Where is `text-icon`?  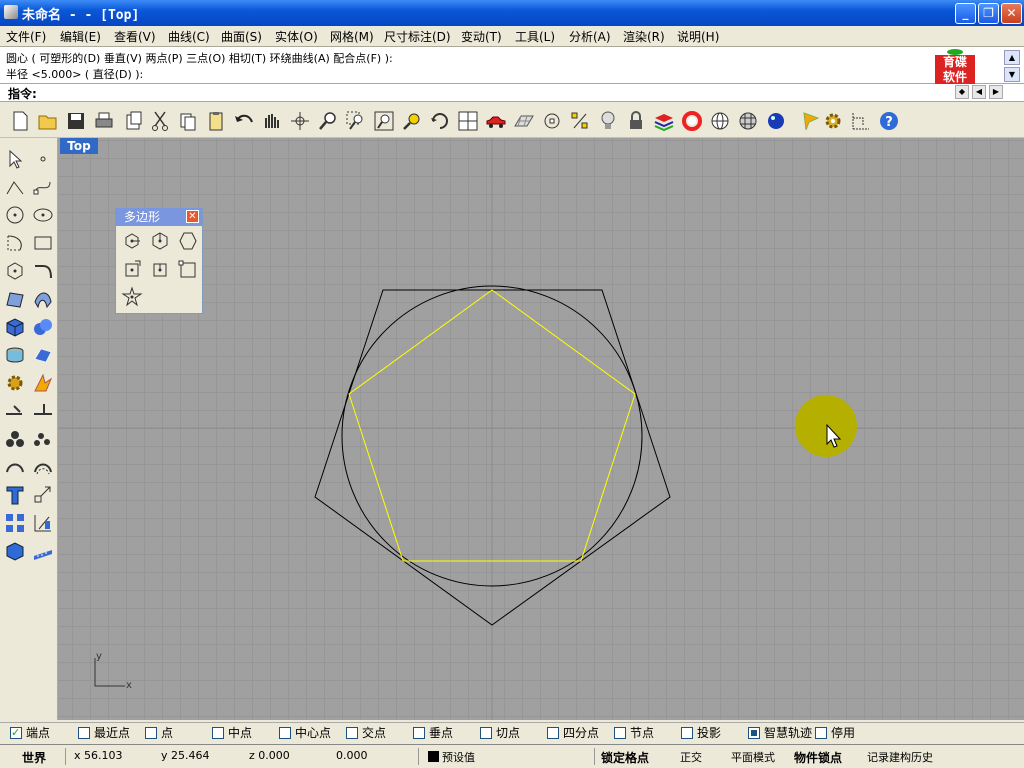
text-icon is located at coordinates (15, 495).